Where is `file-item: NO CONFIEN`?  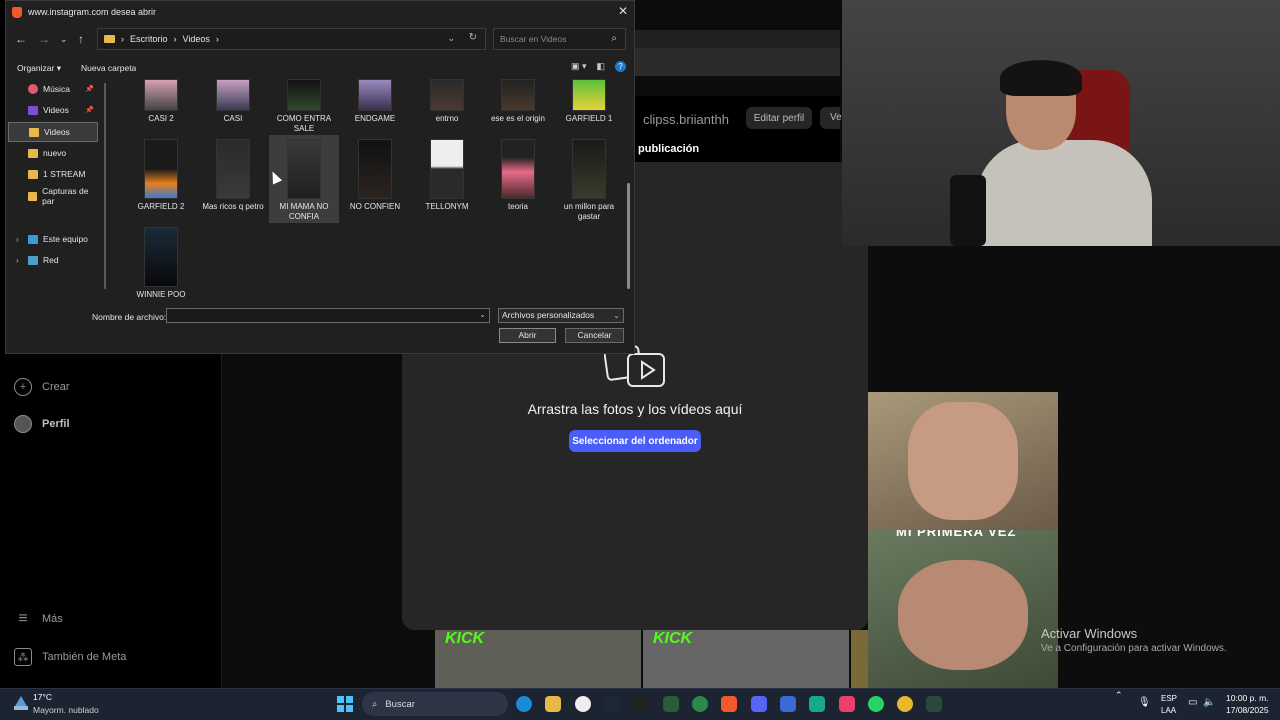
file-item: NO CONFIEN is located at coordinates (375, 175).